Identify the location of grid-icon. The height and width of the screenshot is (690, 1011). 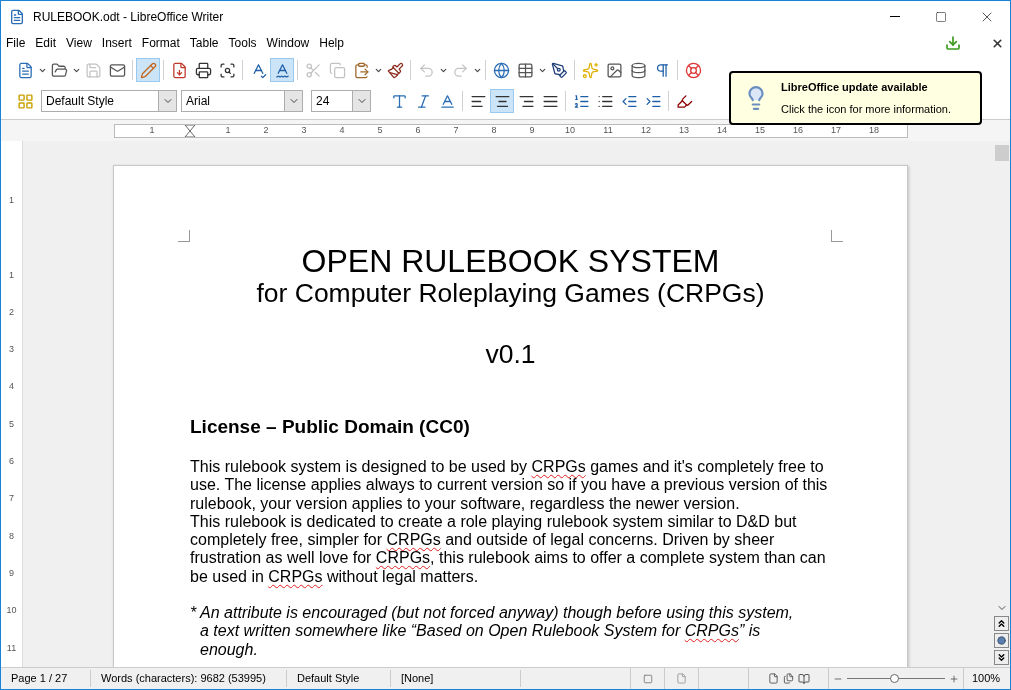
(25, 101).